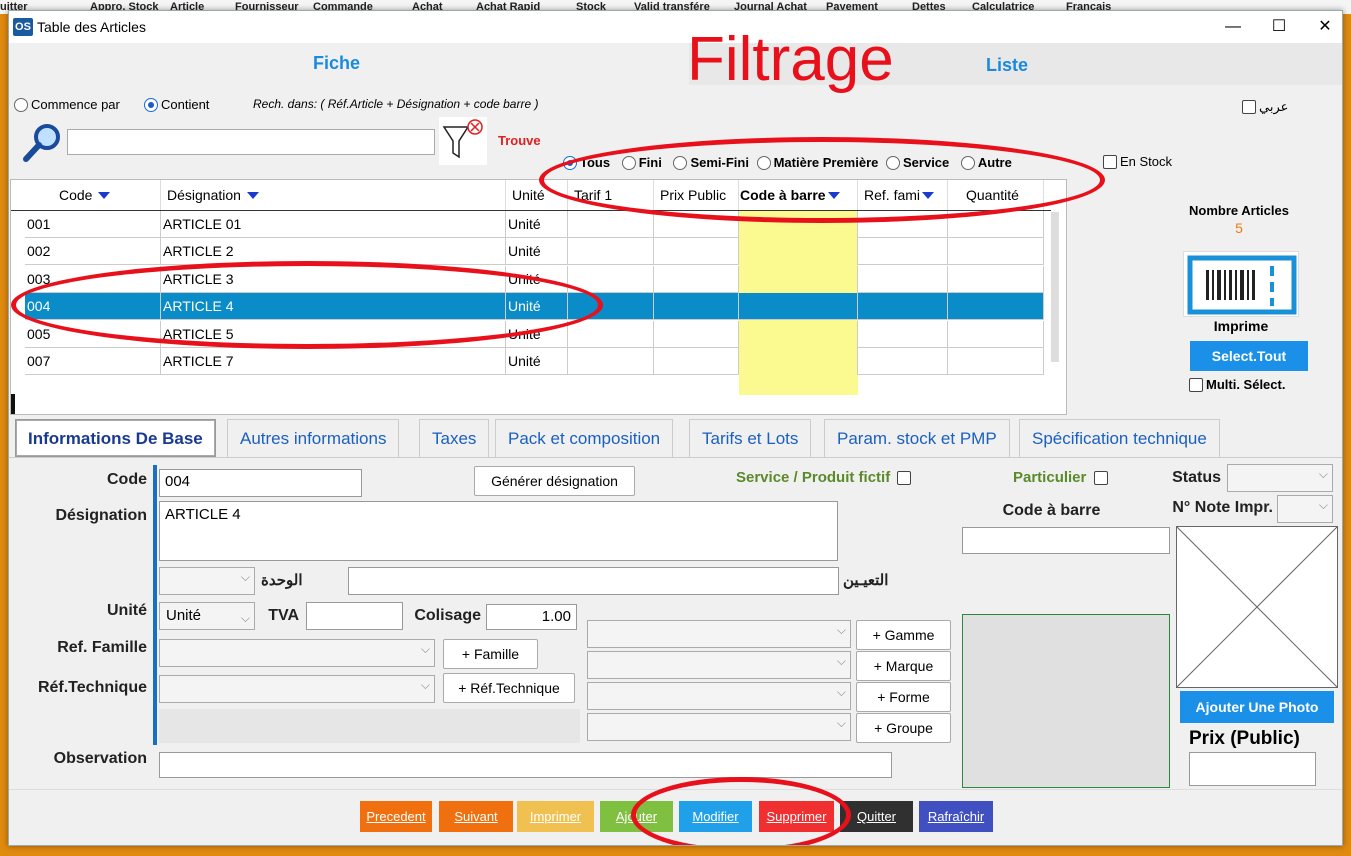 This screenshot has width=1351, height=856. Describe the element at coordinates (1233, 27) in the screenshot. I see `minimize-button: —` at that location.